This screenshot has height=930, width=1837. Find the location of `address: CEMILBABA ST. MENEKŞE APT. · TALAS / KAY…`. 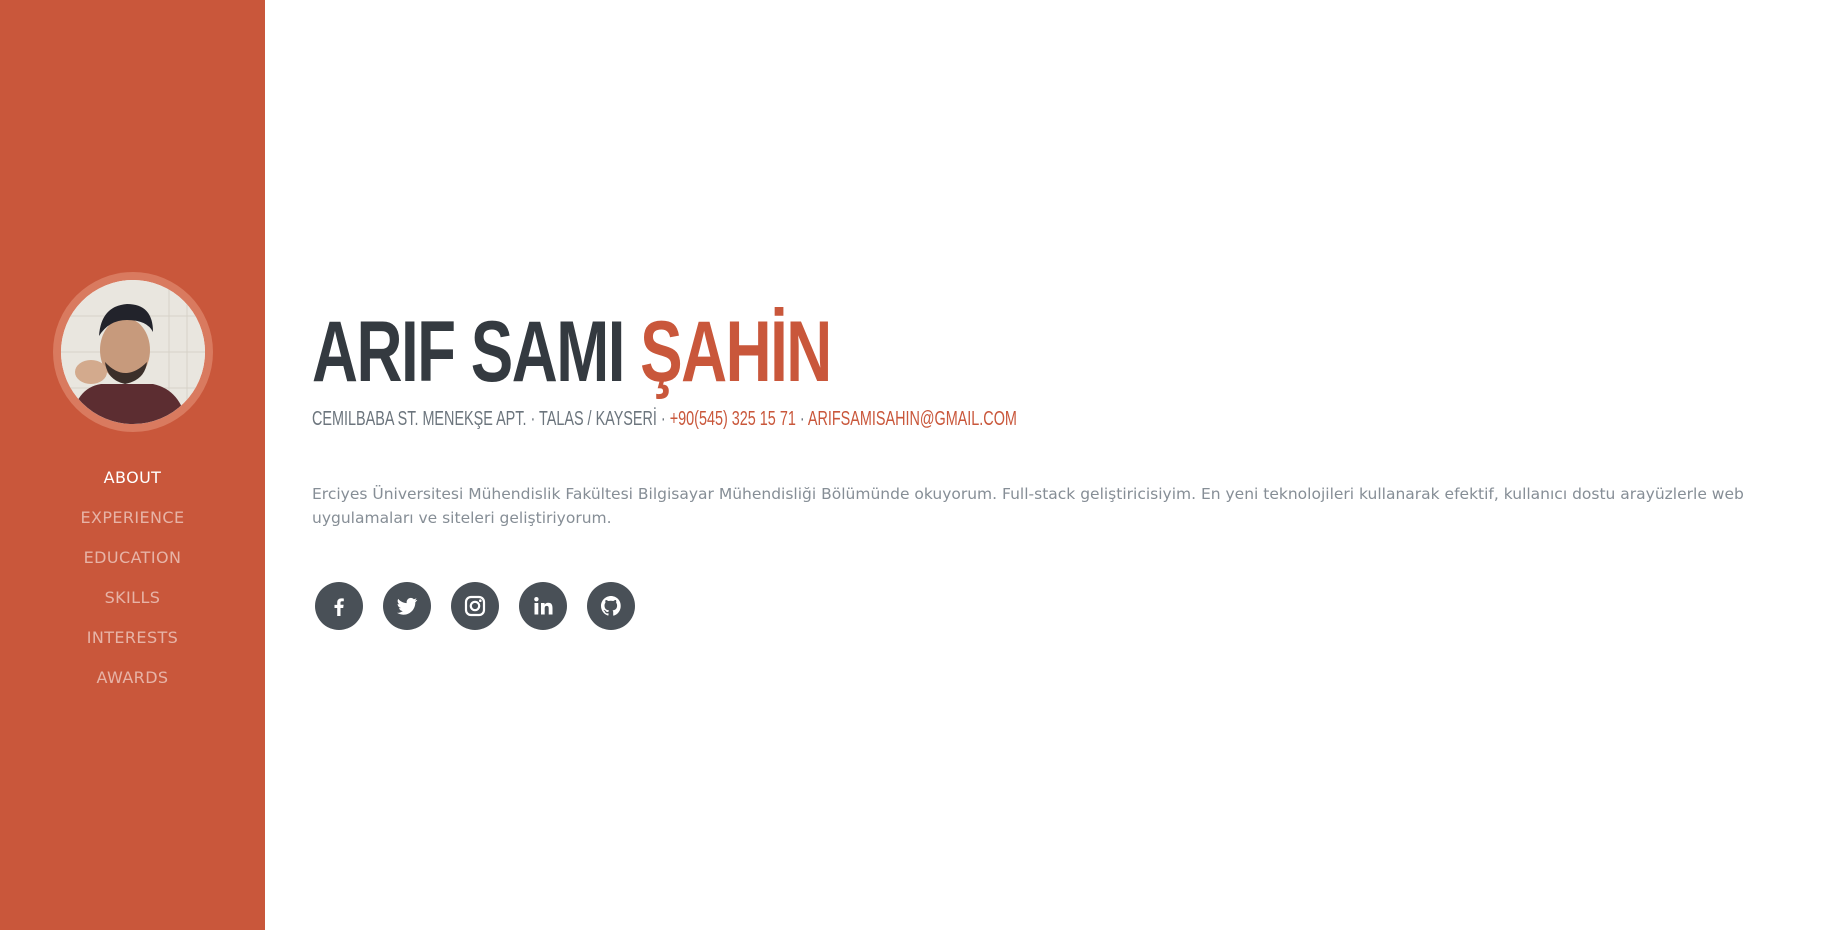

address: CEMILBABA ST. MENEKŞE APT. · TALAS / KAY… is located at coordinates (489, 419).